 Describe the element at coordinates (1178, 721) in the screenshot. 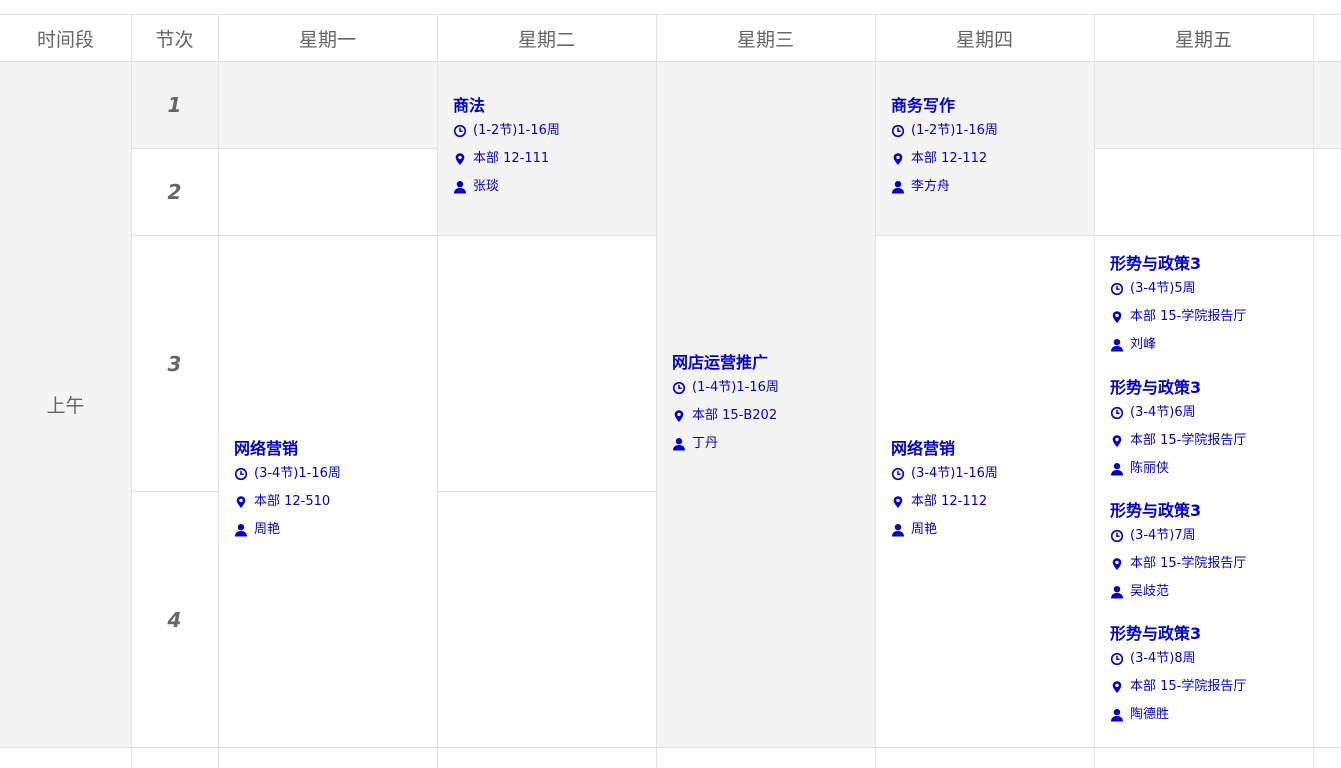

I see `course-teacher: 陶德胜` at that location.